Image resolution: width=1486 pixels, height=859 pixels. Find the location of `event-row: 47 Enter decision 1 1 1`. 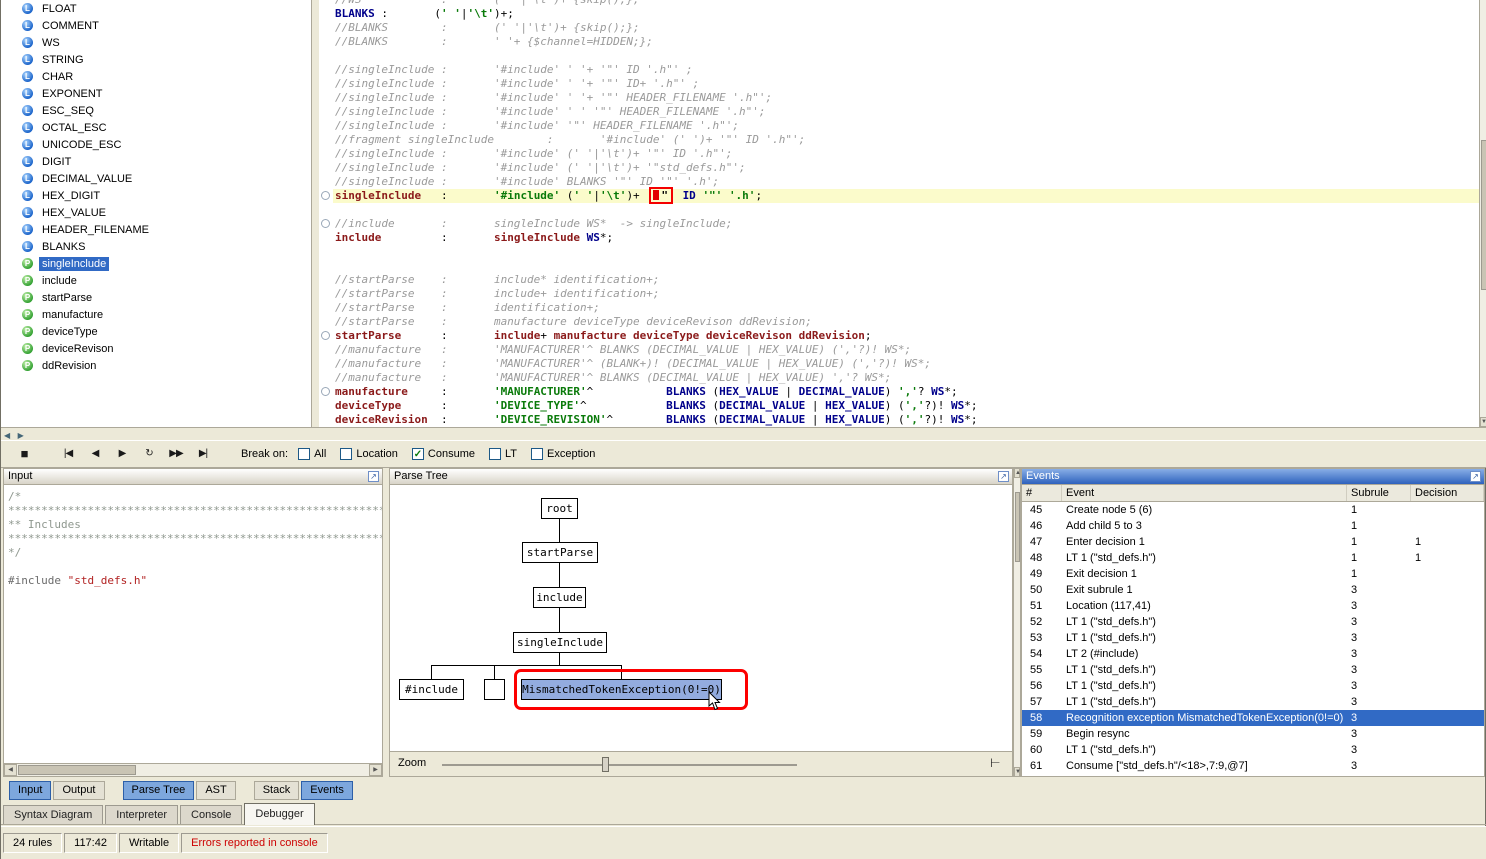

event-row: 47 Enter decision 1 1 1 is located at coordinates (1253, 542).